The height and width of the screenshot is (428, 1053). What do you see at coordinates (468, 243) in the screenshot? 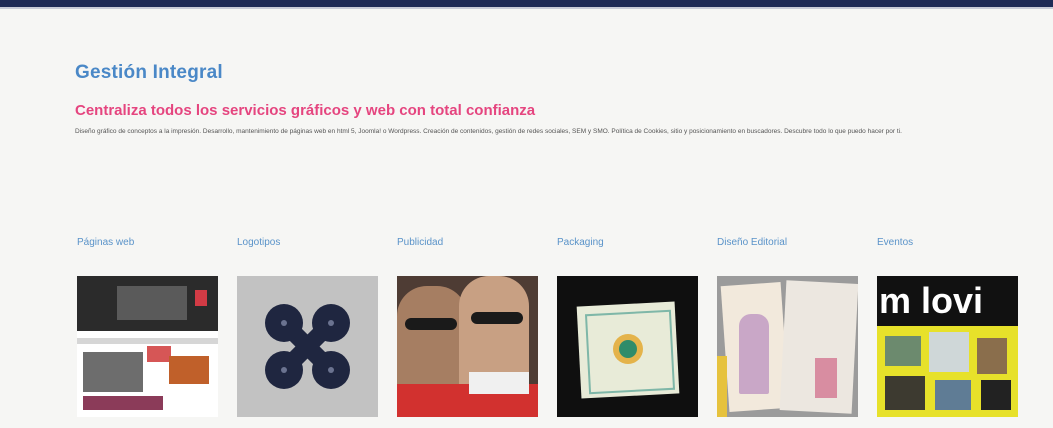
I see `category-label: Publicidad` at bounding box center [468, 243].